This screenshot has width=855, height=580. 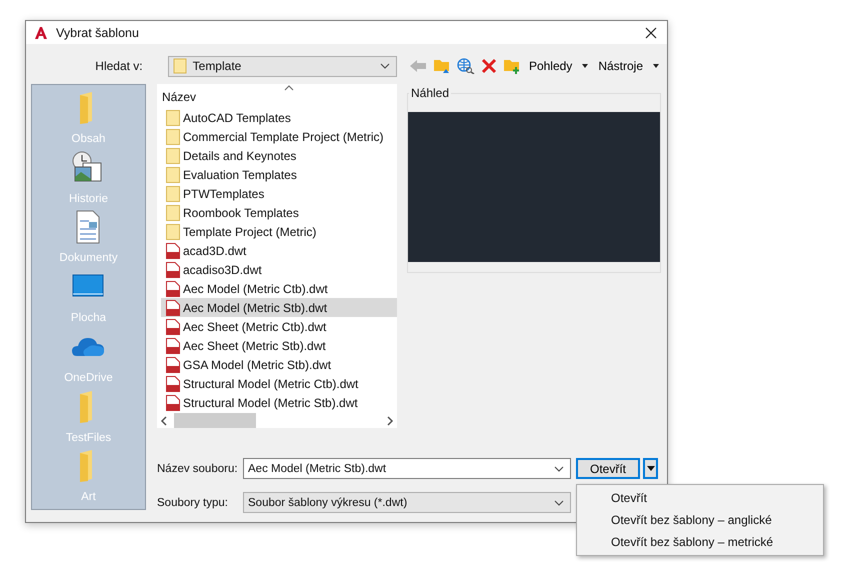 I want to click on menu-item: Otevřít, so click(x=700, y=498).